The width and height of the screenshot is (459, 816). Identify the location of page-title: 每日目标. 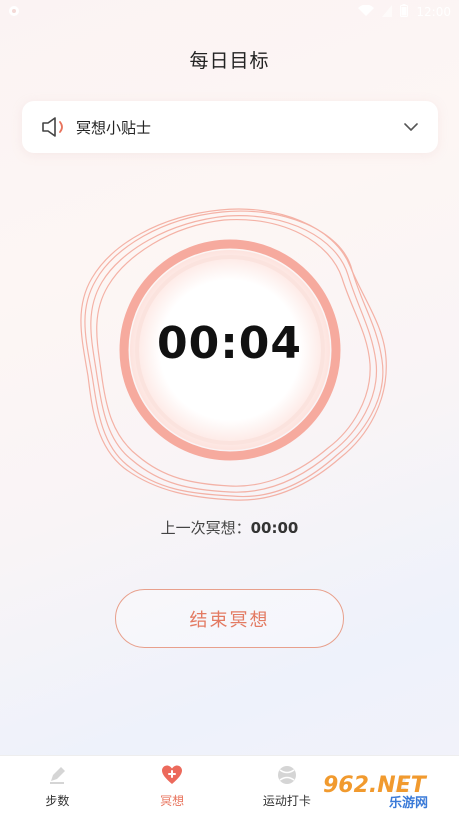
(229, 61).